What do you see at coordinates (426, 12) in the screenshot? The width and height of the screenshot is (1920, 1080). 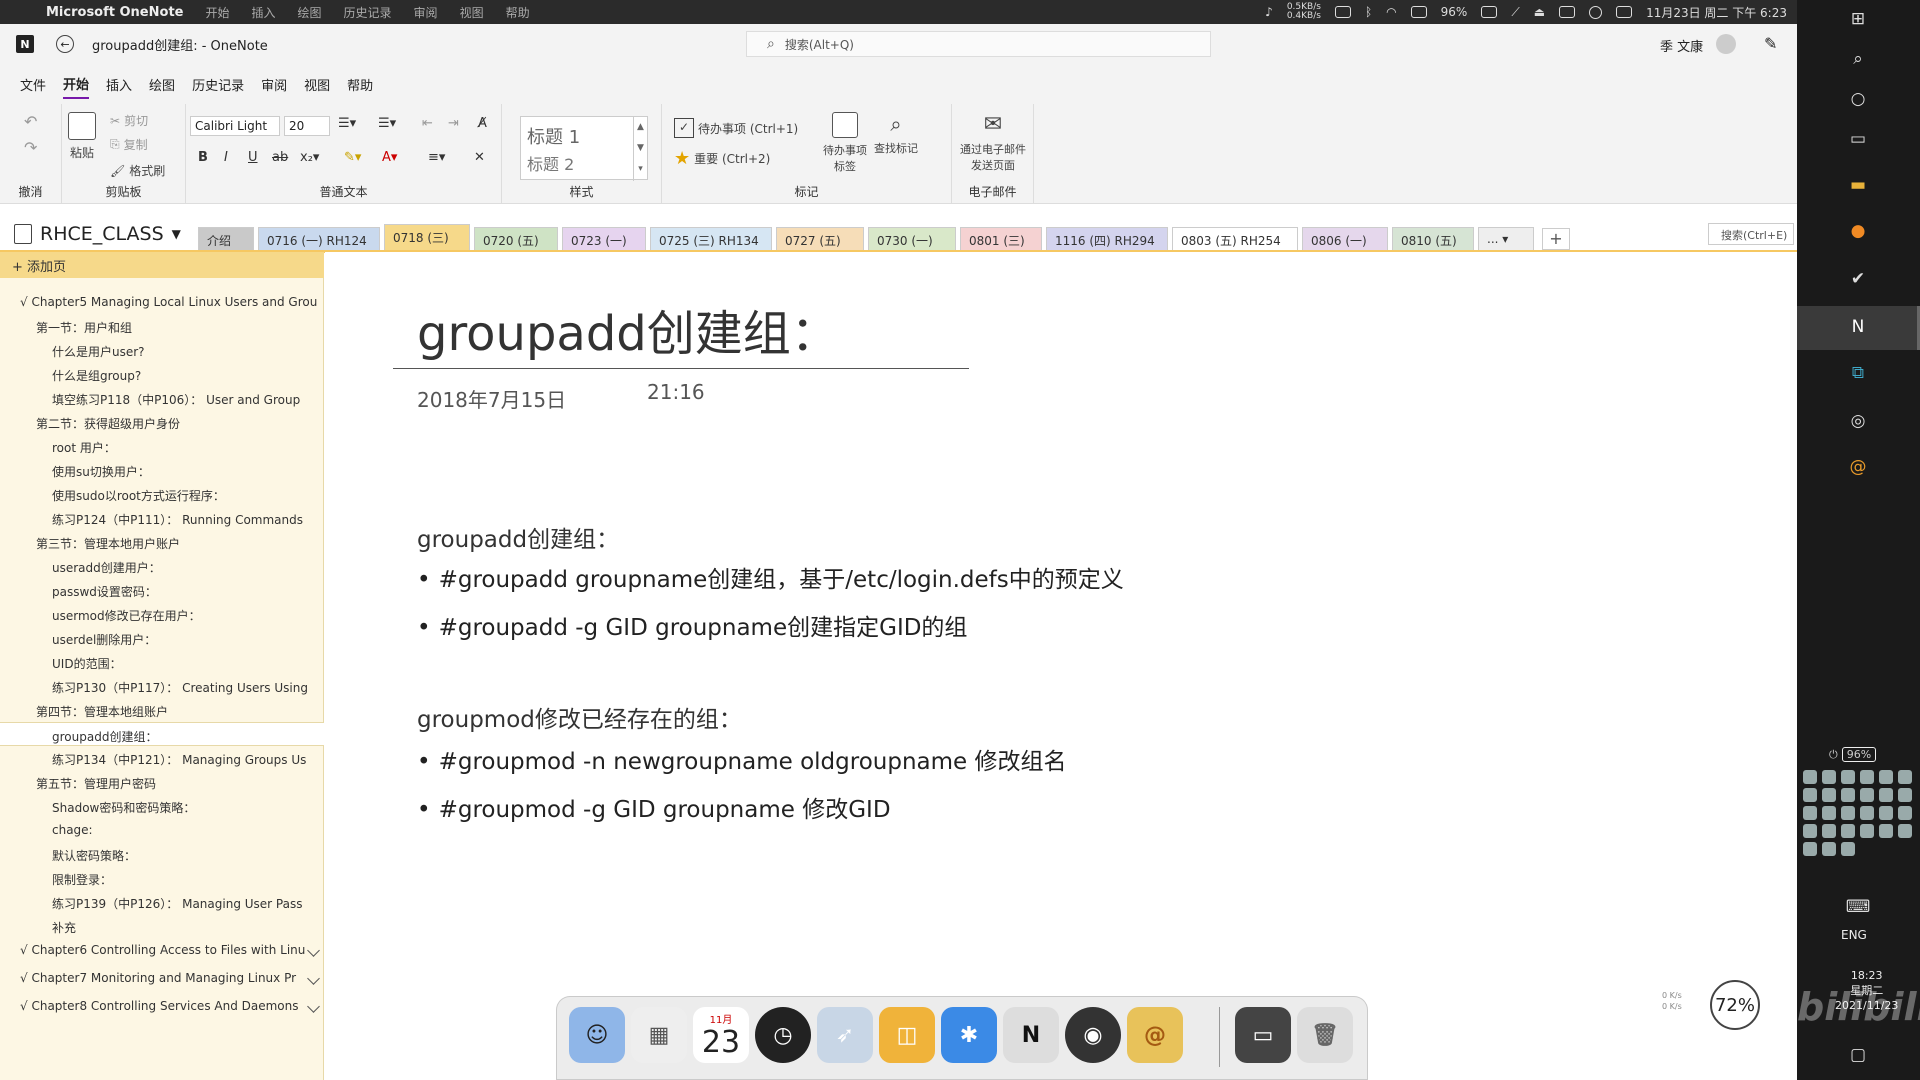 I see `mac-menu-item: 审阅` at bounding box center [426, 12].